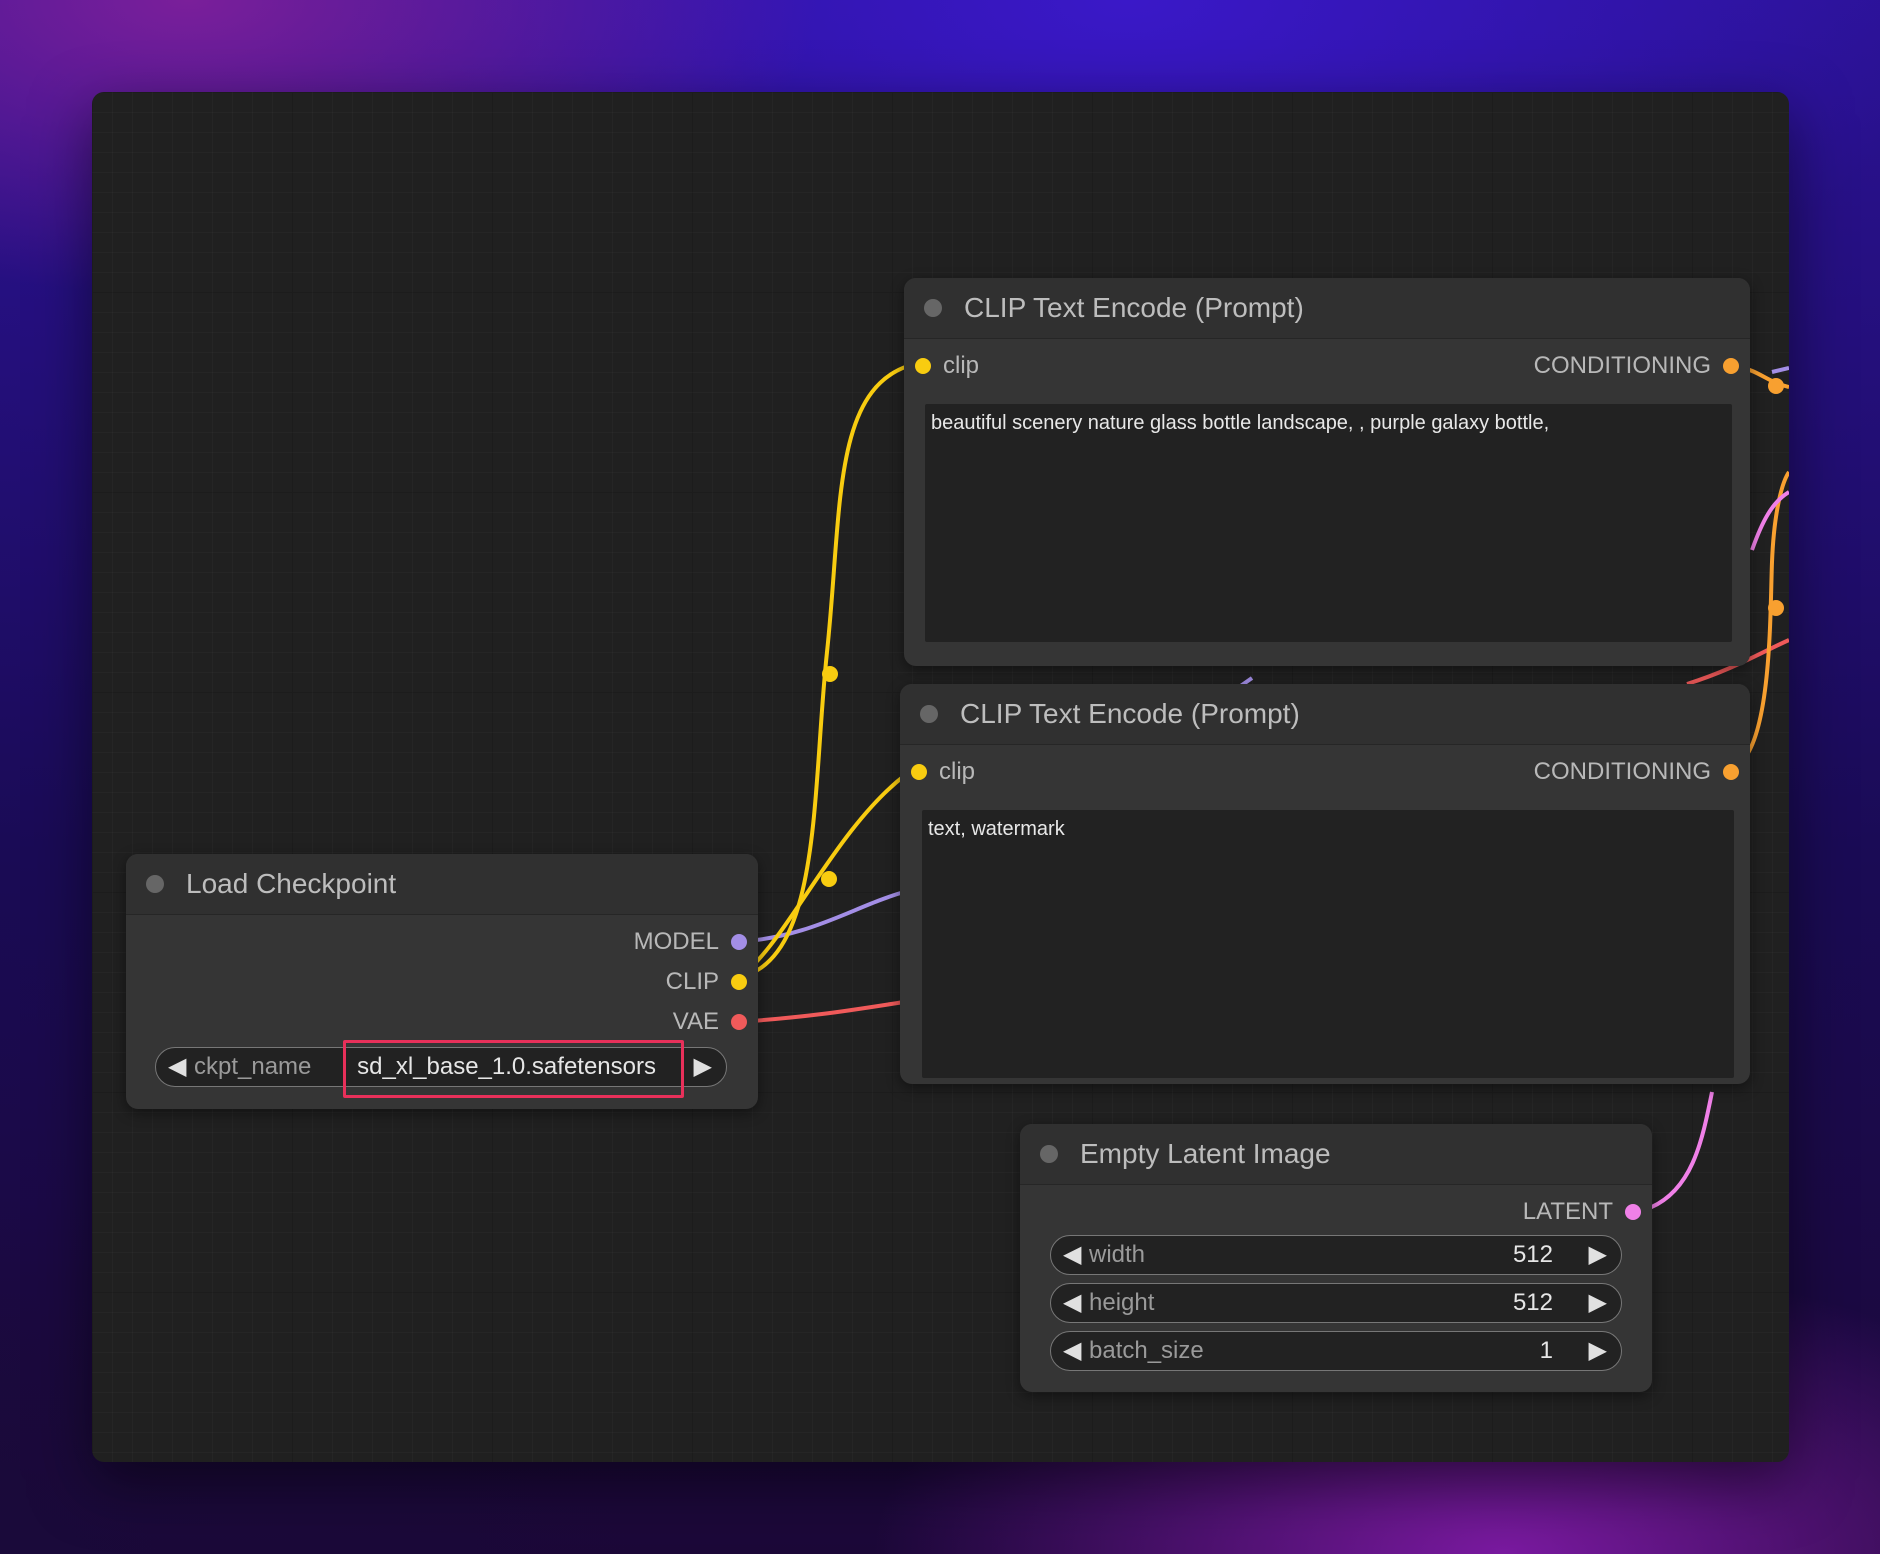 The width and height of the screenshot is (1880, 1554). I want to click on latent-link, so click(1680, 1151).